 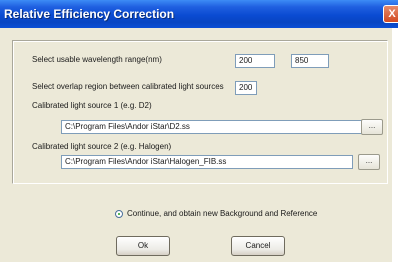 What do you see at coordinates (255, 61) in the screenshot?
I see `wavelength-min-input: 200` at bounding box center [255, 61].